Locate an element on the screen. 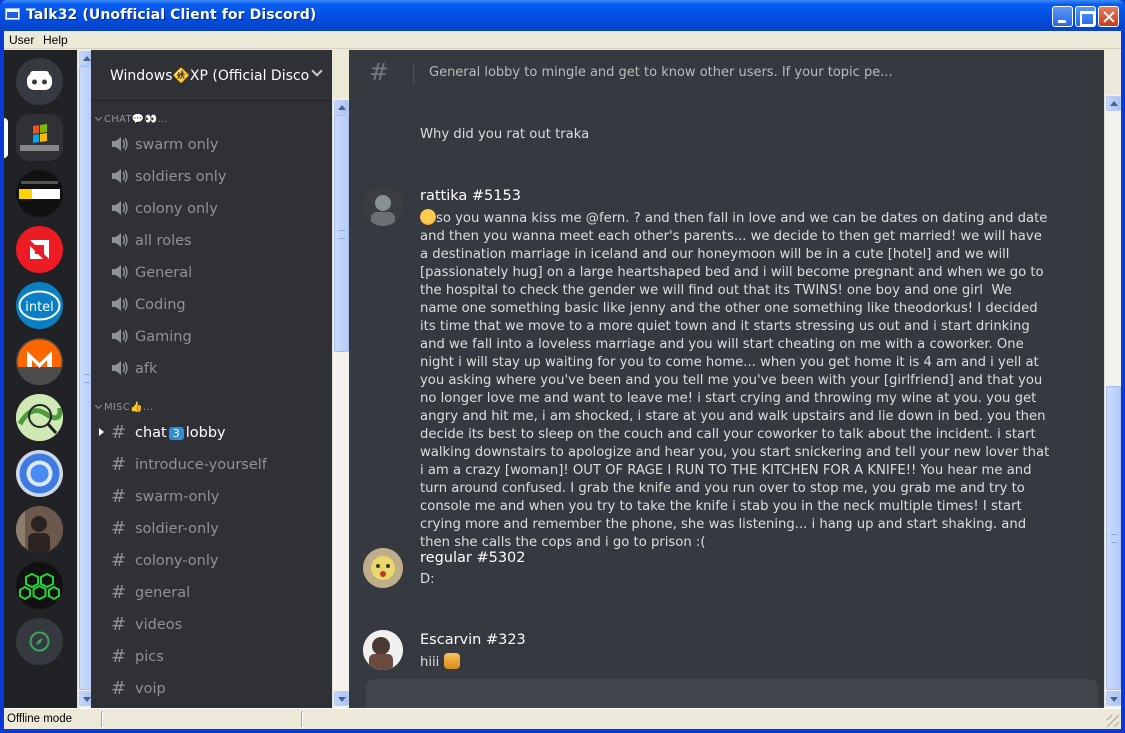  text-channel: # introduce-yourself is located at coordinates (216, 466).